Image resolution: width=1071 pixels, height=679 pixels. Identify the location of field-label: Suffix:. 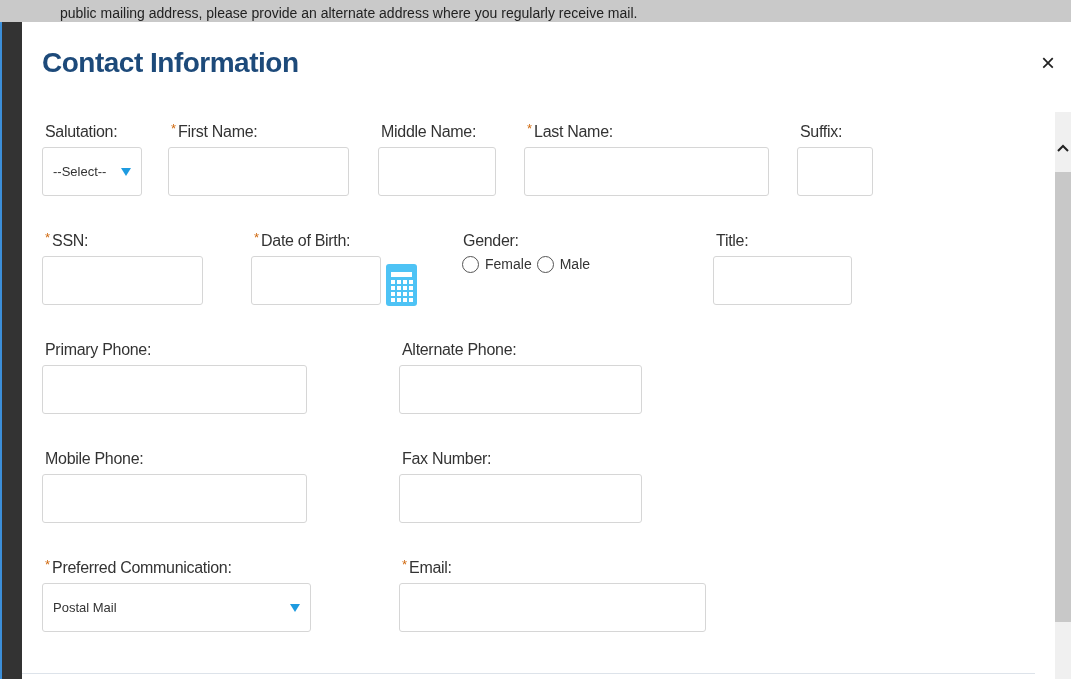
(821, 132).